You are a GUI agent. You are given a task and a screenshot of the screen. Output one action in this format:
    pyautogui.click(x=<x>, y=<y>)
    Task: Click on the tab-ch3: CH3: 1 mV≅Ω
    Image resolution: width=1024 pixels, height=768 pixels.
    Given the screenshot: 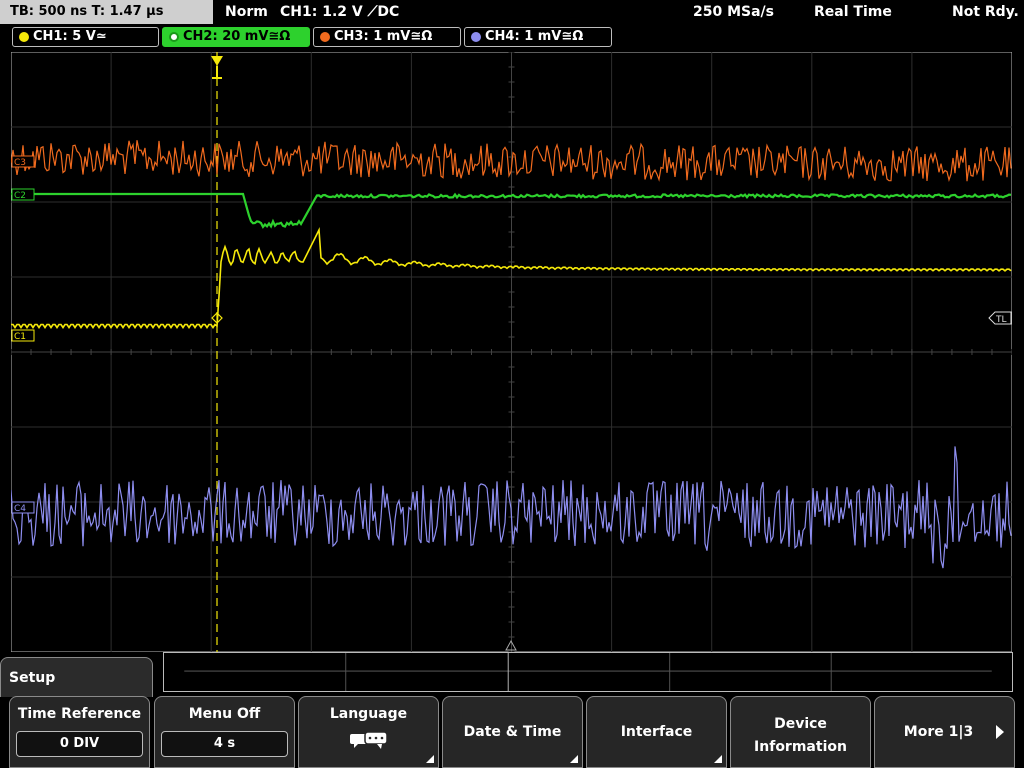 What is the action you would take?
    pyautogui.click(x=387, y=37)
    